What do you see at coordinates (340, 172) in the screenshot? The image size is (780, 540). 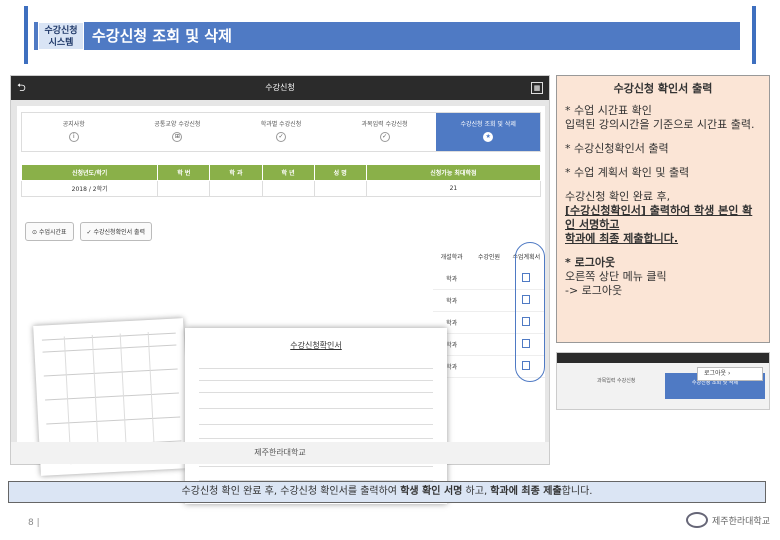 I see `col-header: 성 명` at bounding box center [340, 172].